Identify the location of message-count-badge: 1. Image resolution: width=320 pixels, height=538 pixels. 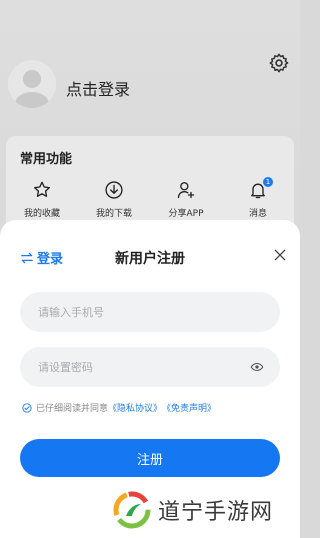
(268, 182).